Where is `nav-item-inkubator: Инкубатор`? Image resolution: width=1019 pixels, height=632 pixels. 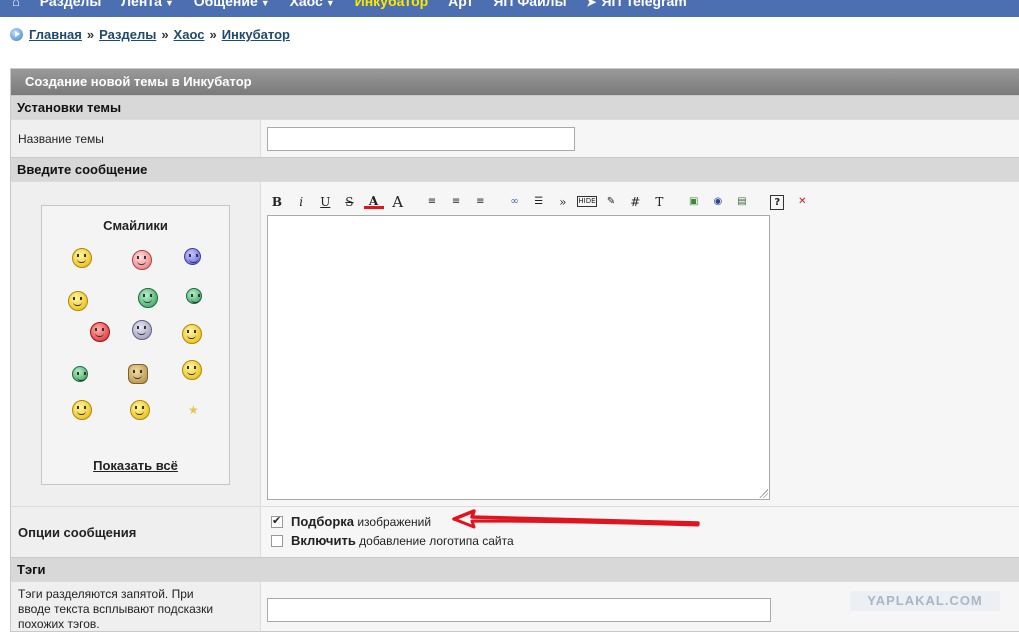
nav-item-inkubator: Инкубатор is located at coordinates (392, 4).